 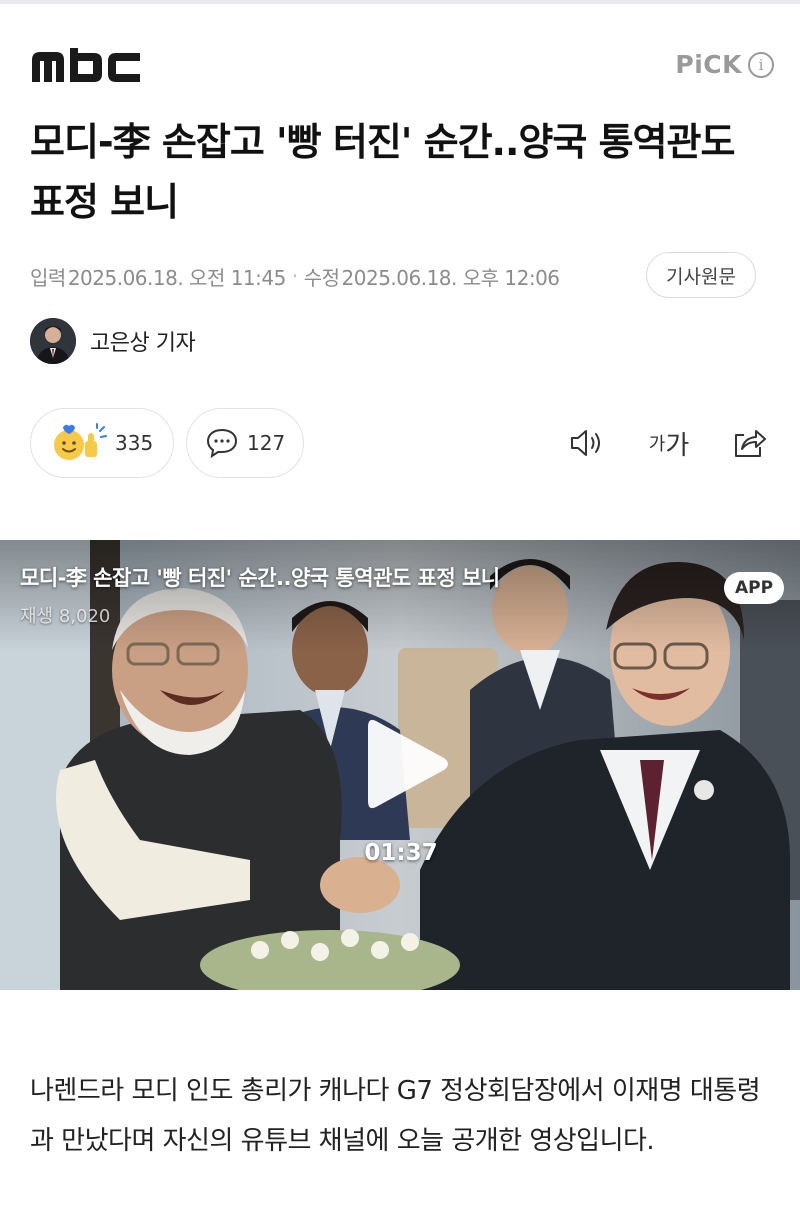 What do you see at coordinates (701, 275) in the screenshot?
I see `original-article-button: 기사원문` at bounding box center [701, 275].